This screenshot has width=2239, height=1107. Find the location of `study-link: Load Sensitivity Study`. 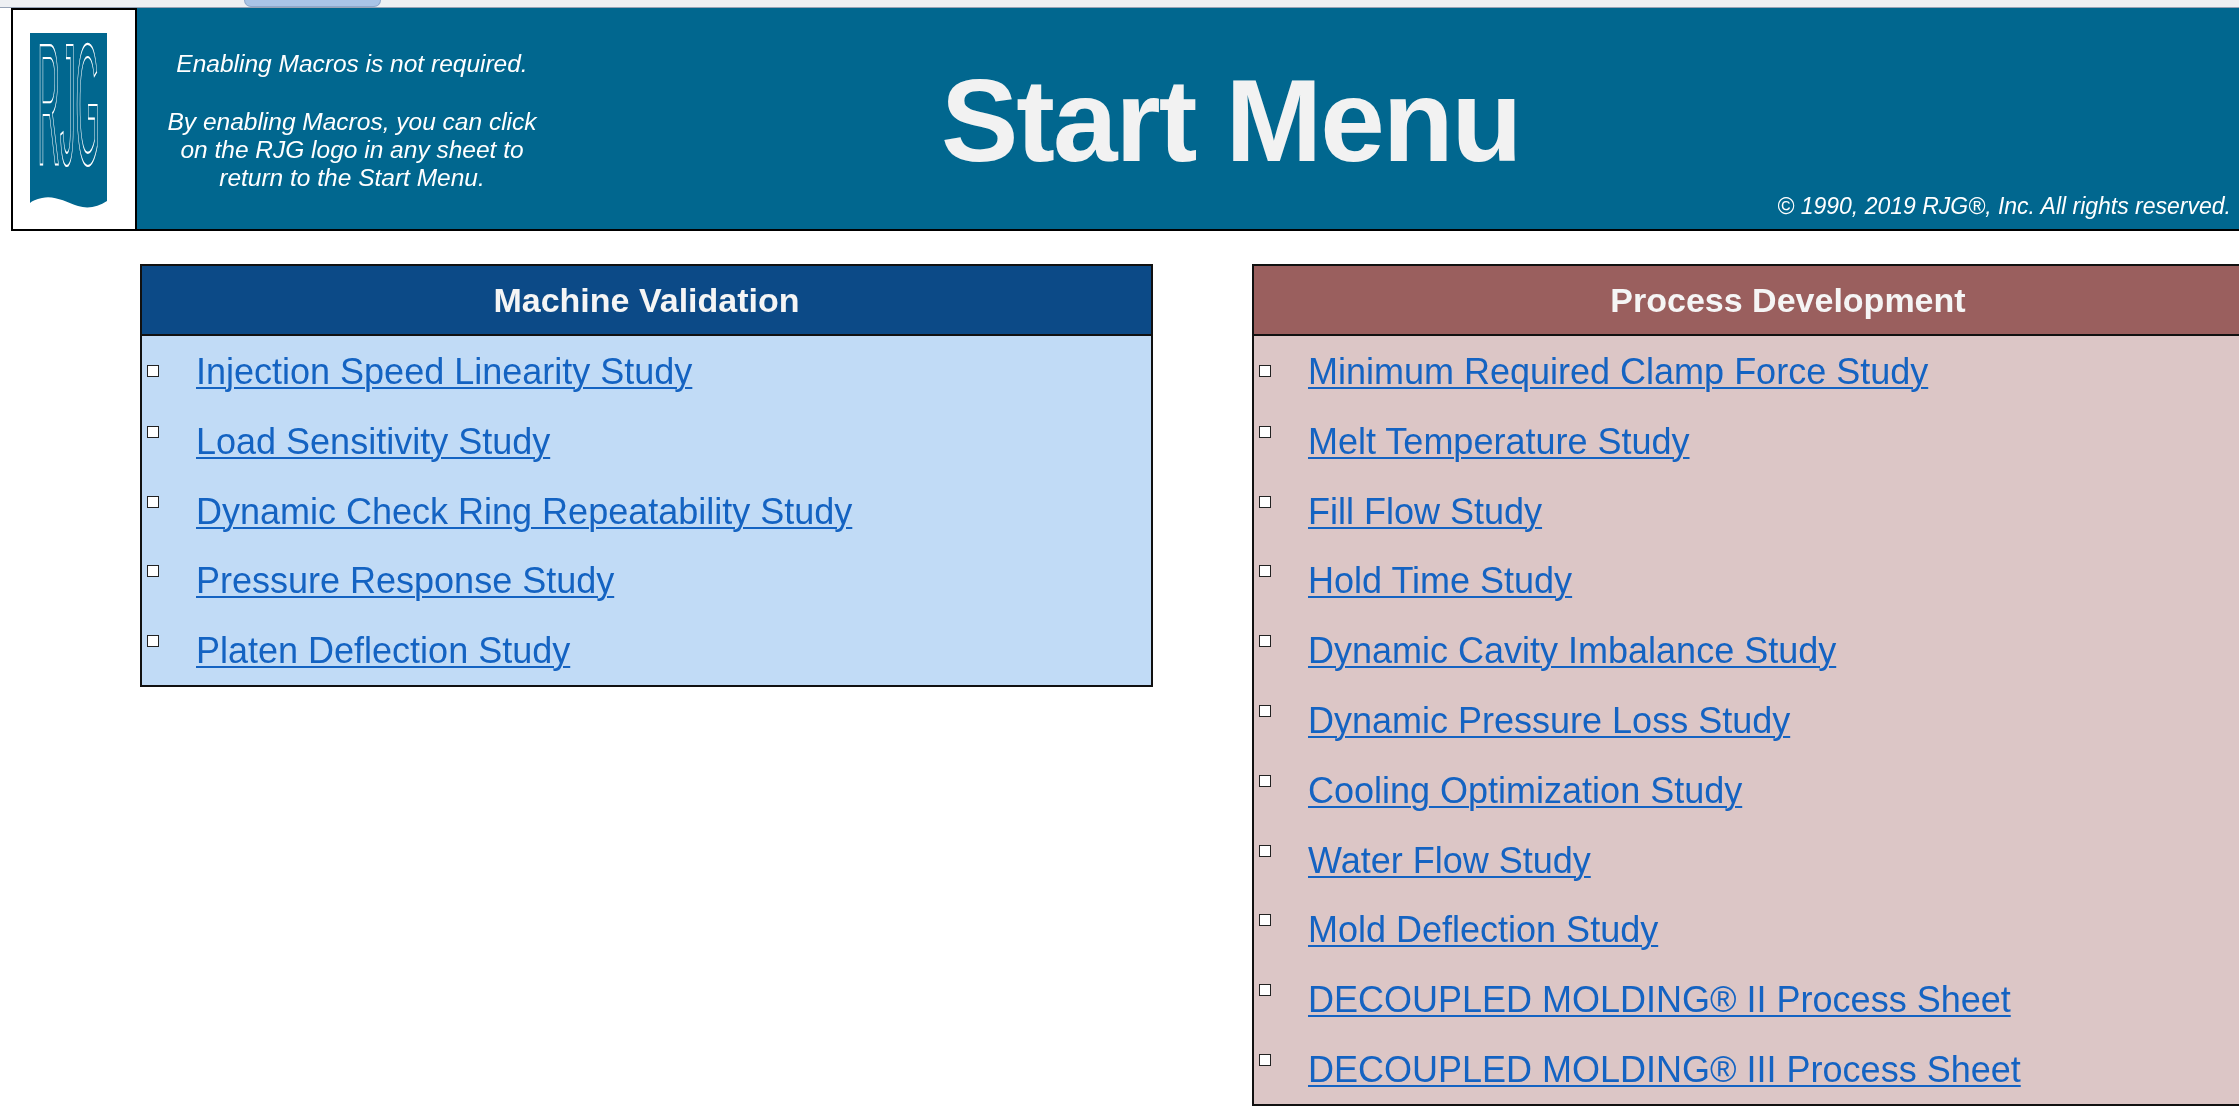

study-link: Load Sensitivity Study is located at coordinates (373, 441).